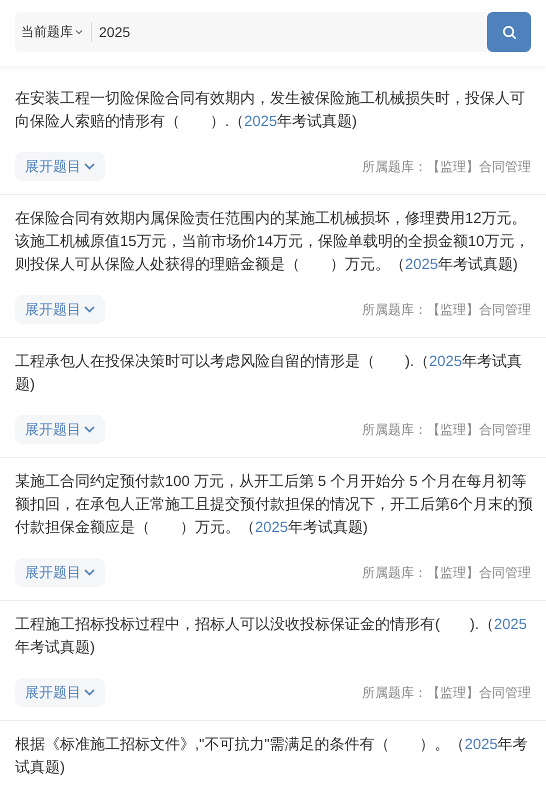  What do you see at coordinates (274, 242) in the screenshot?
I see `question-text: 在保险合同有效期内属保险责任范围内的某施工机械损坏，修理费用12万元。该施工机械原值15万元，当前市场价14万元，保险单载明的全损金额10万元，则投保人可从保险人处获得的理赔金额是（ ）万元。（2025年考试真题)` at bounding box center [274, 242].